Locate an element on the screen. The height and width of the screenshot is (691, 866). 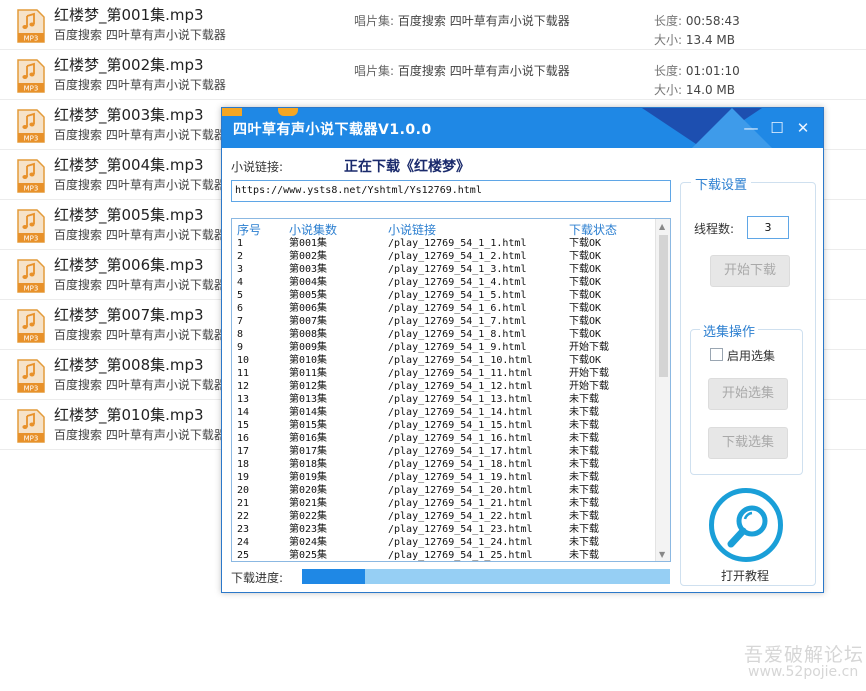
watermark-url: www.52pojie.cn is located at coordinates (803, 672).